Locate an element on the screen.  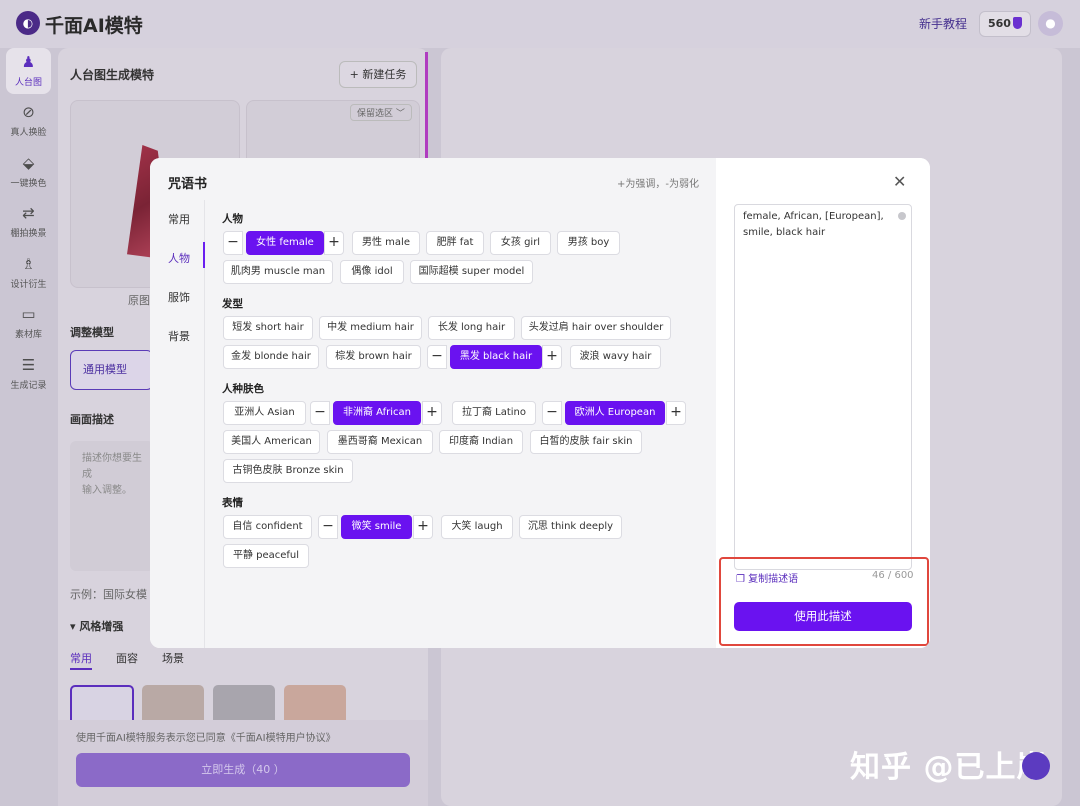
chip-short-hair: 短发 short hair is located at coordinates (268, 328).